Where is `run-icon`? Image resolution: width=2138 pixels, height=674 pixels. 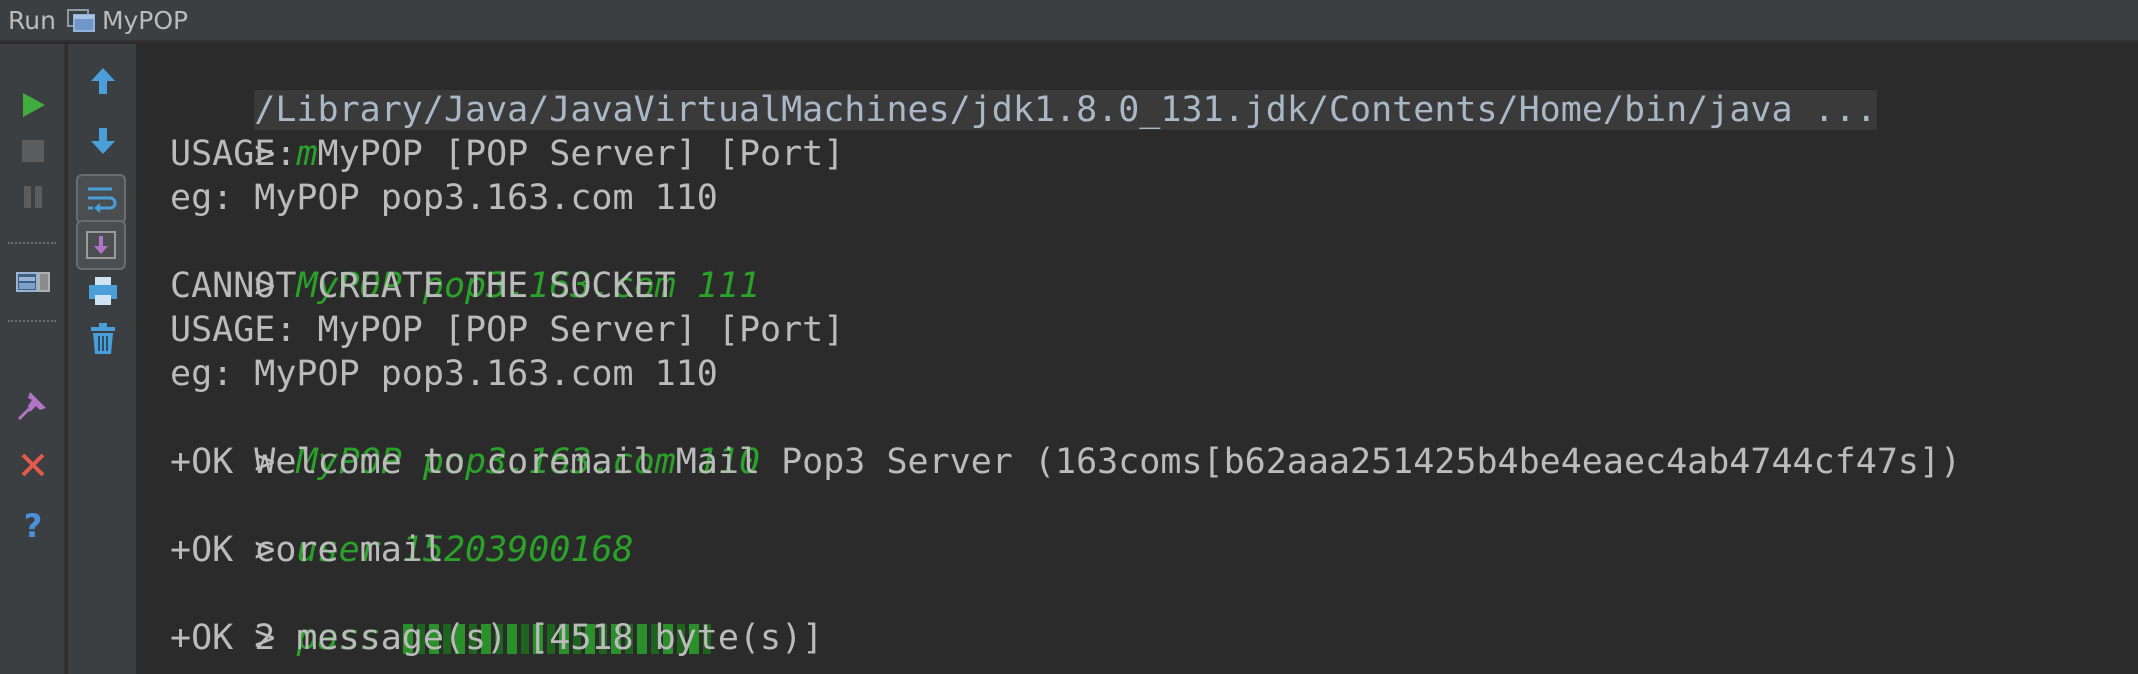
run-icon is located at coordinates (34, 105).